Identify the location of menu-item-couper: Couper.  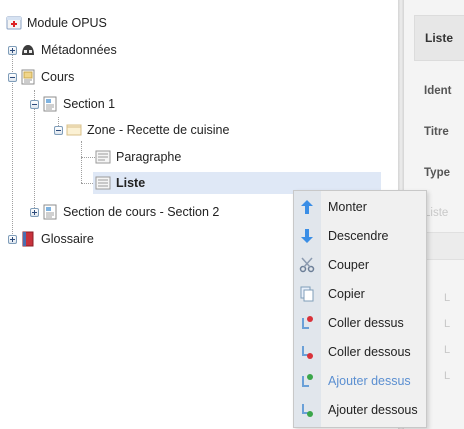
(360, 264).